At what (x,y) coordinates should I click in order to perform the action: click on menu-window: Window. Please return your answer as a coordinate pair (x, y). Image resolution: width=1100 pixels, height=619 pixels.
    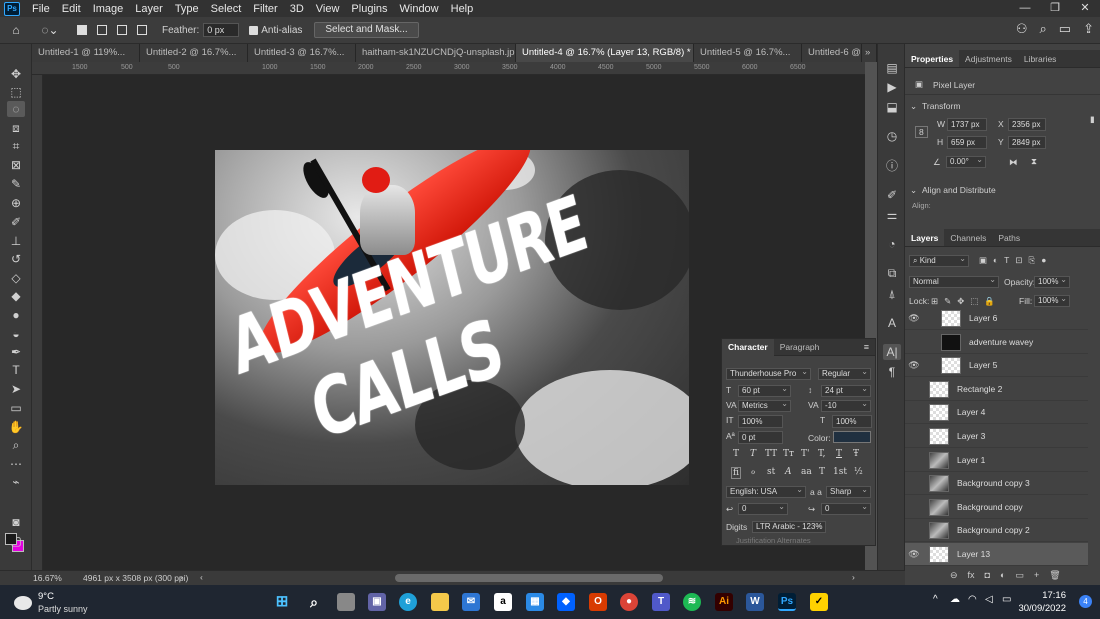
    Looking at the image, I should click on (419, 9).